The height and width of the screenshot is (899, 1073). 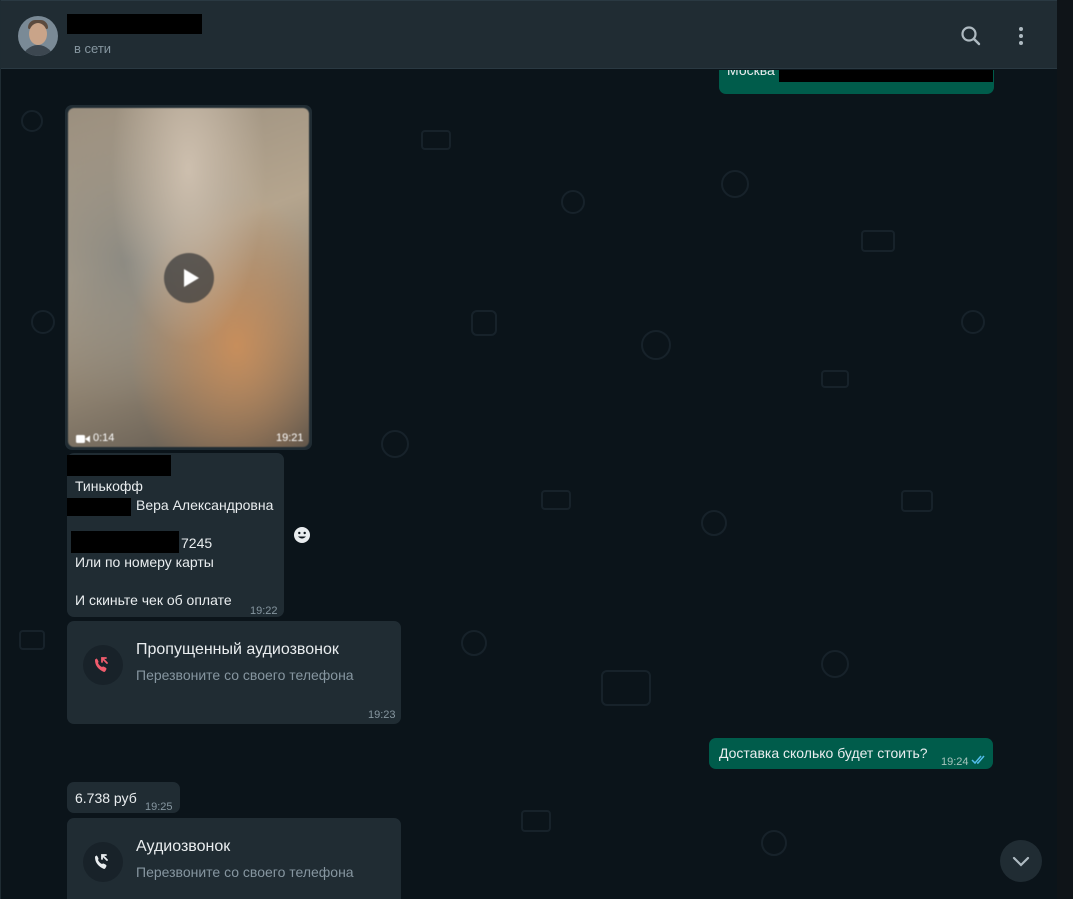 What do you see at coordinates (955, 762) in the screenshot?
I see `message-time: 19:24` at bounding box center [955, 762].